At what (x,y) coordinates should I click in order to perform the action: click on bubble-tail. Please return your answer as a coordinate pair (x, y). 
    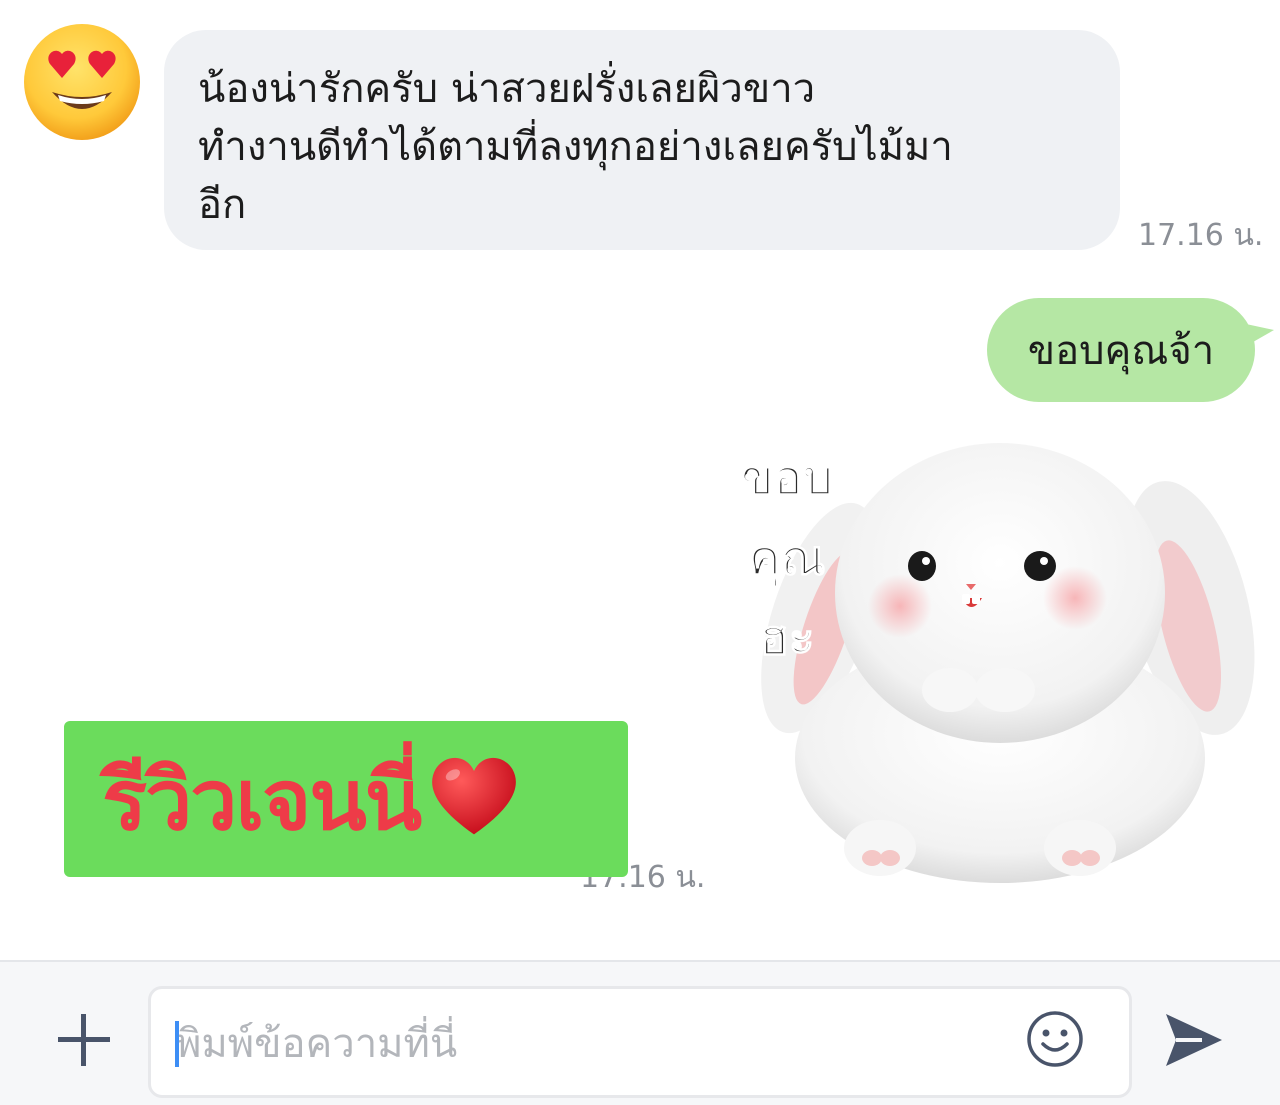
    Looking at the image, I should click on (1260, 335).